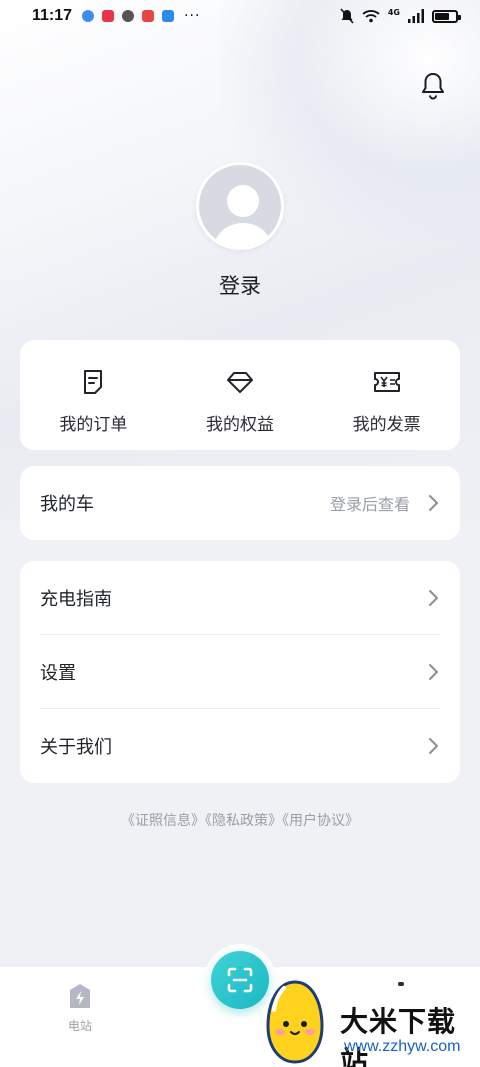 Image resolution: width=480 pixels, height=1067 pixels. I want to click on cloud-icon, so click(168, 16).